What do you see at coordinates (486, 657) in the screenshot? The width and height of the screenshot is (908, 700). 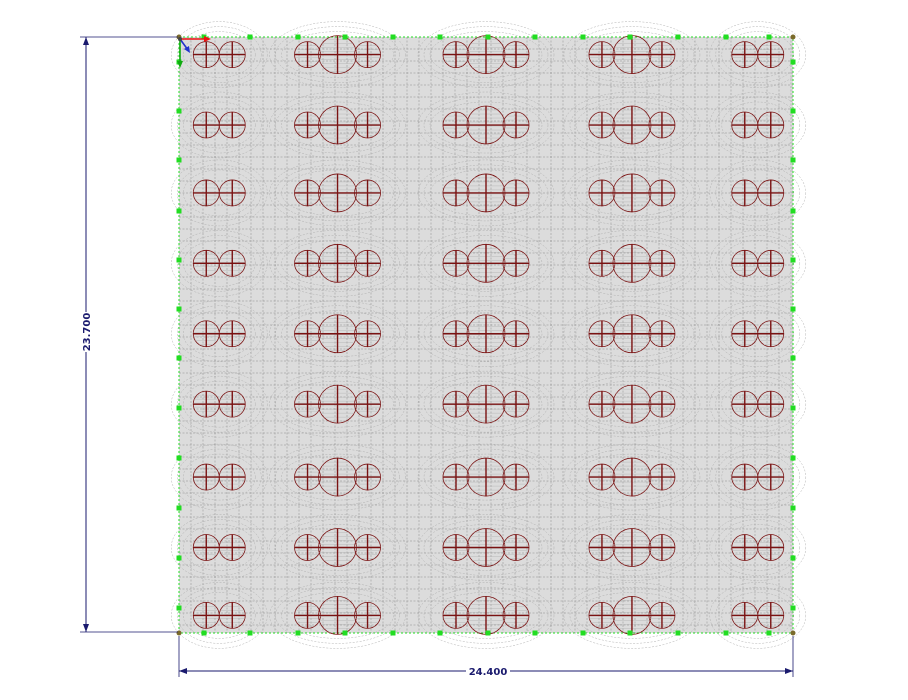 I see `horizontal-dimension: 24.400` at bounding box center [486, 657].